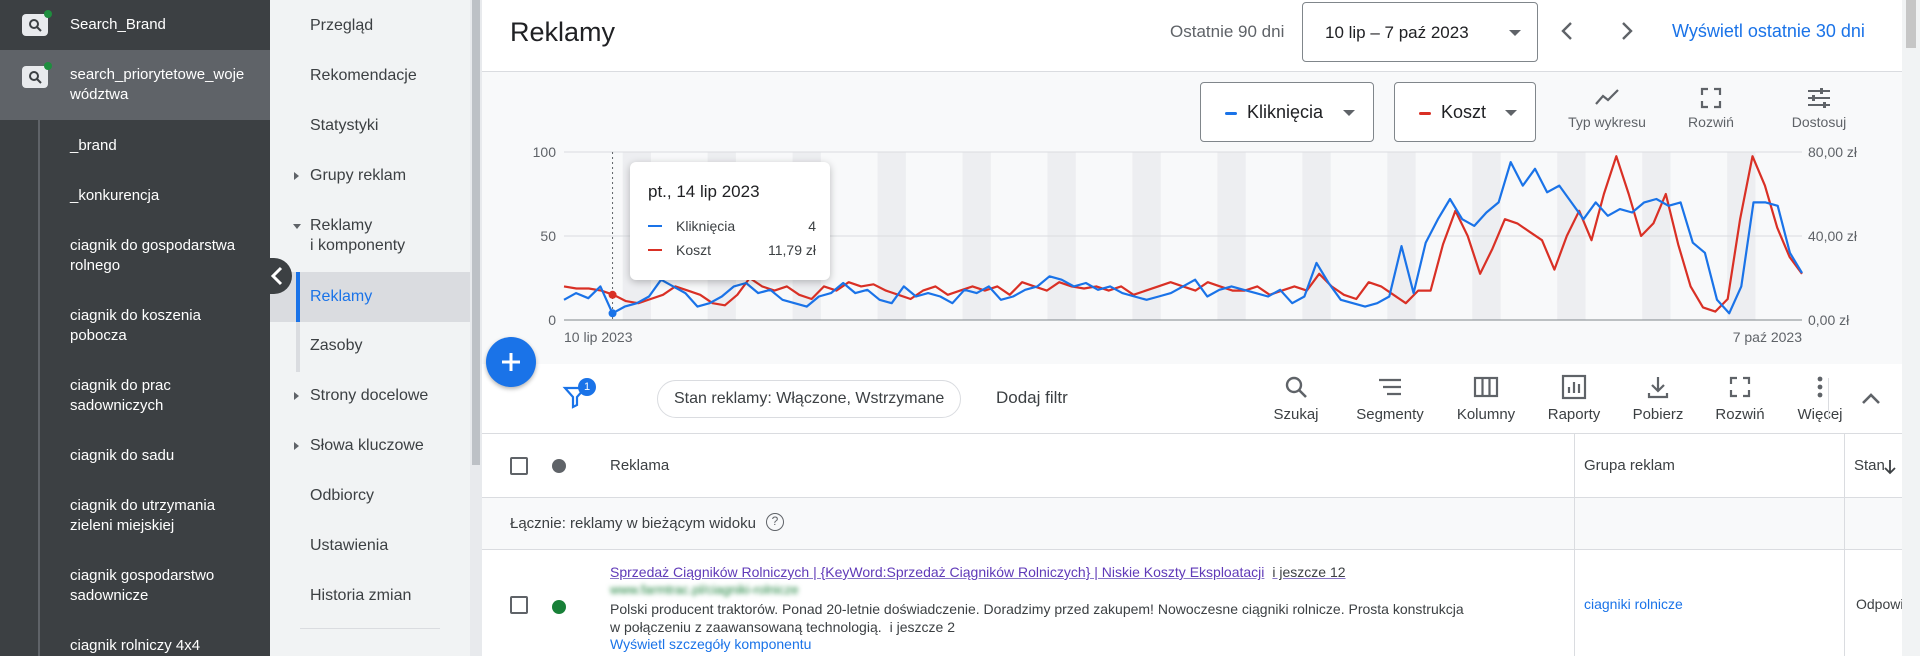 Image resolution: width=1920 pixels, height=656 pixels. Describe the element at coordinates (1607, 108) in the screenshot. I see `chart-type-button: Typ wykresu` at that location.